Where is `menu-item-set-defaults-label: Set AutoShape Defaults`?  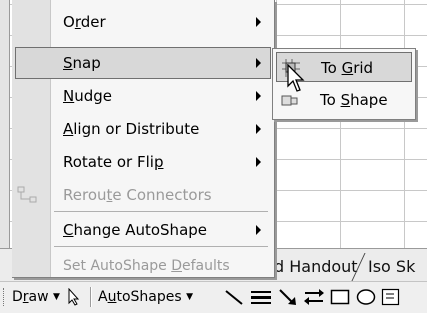
menu-item-set-defaults-label: Set AutoShape Defaults is located at coordinates (146, 266).